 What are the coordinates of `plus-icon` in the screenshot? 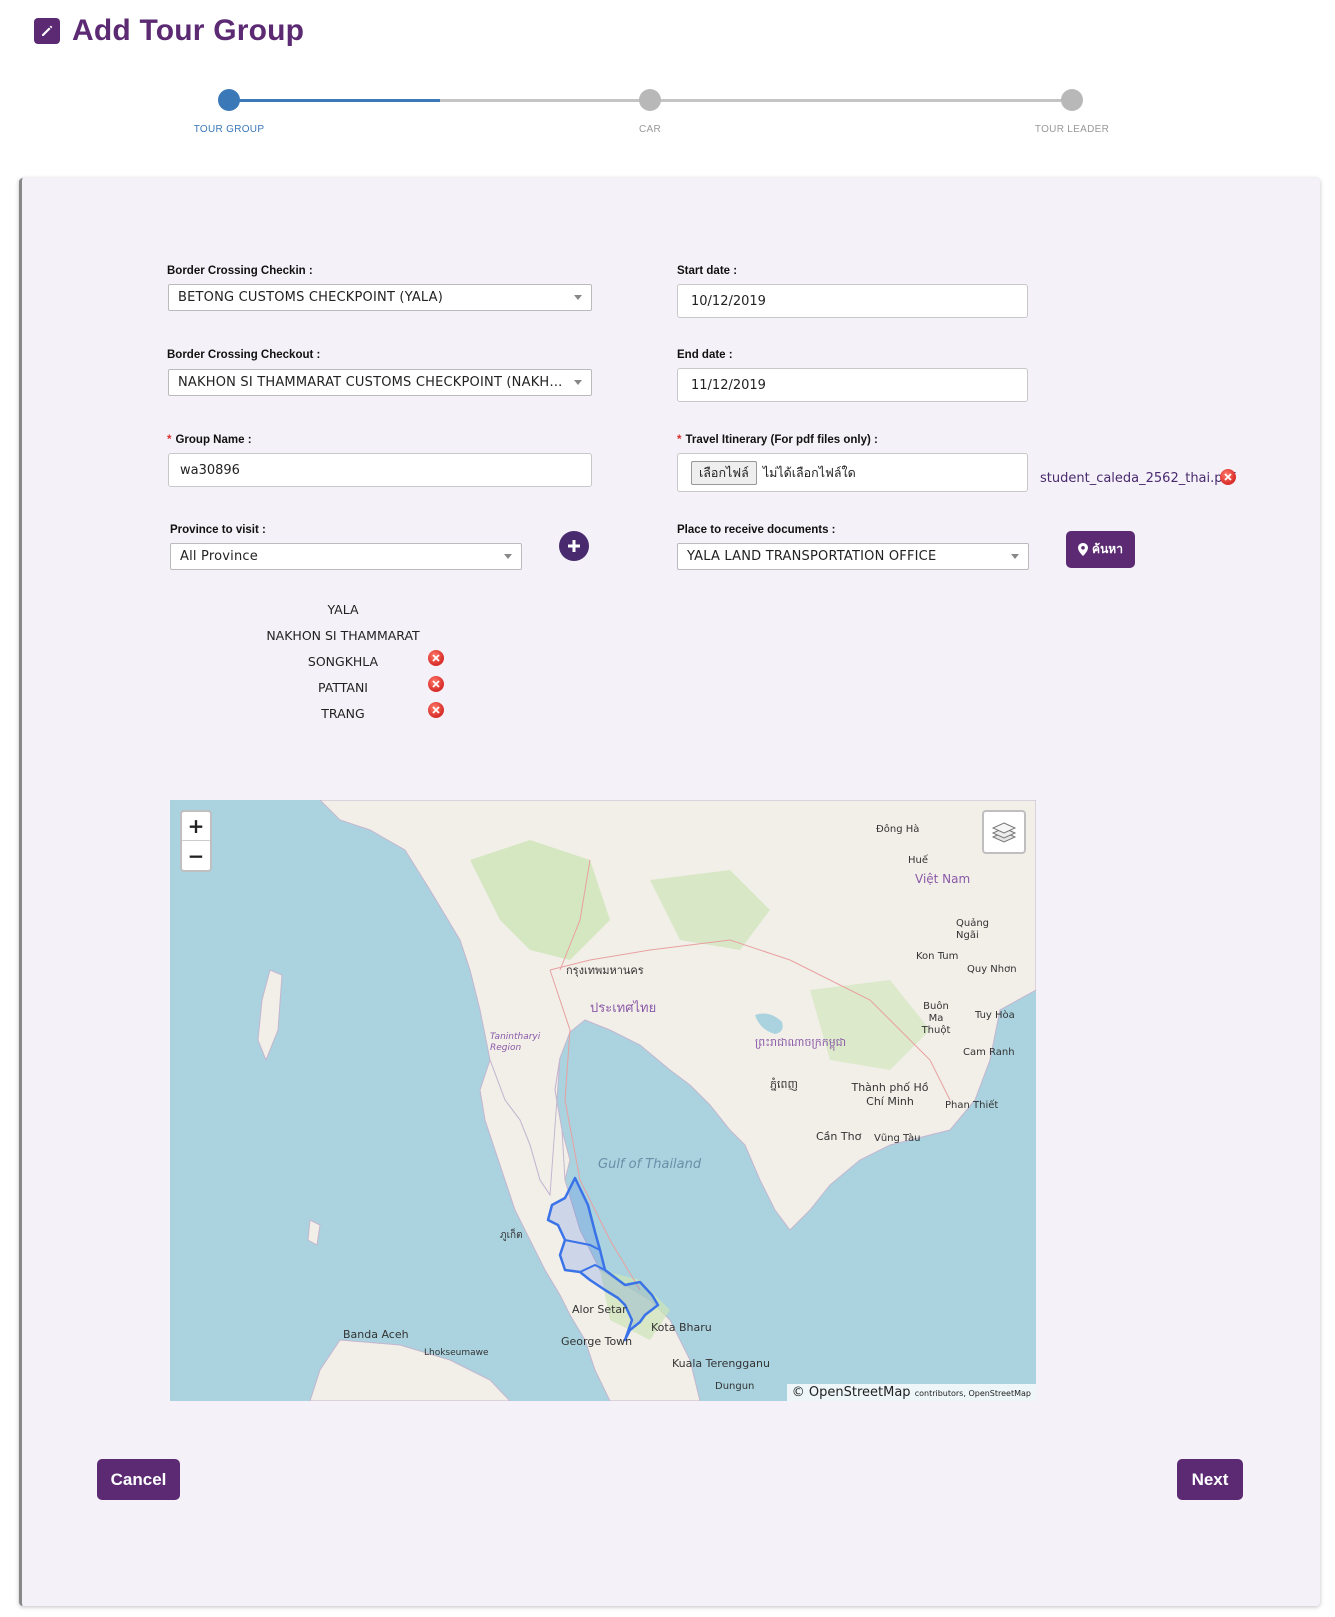 It's located at (574, 546).